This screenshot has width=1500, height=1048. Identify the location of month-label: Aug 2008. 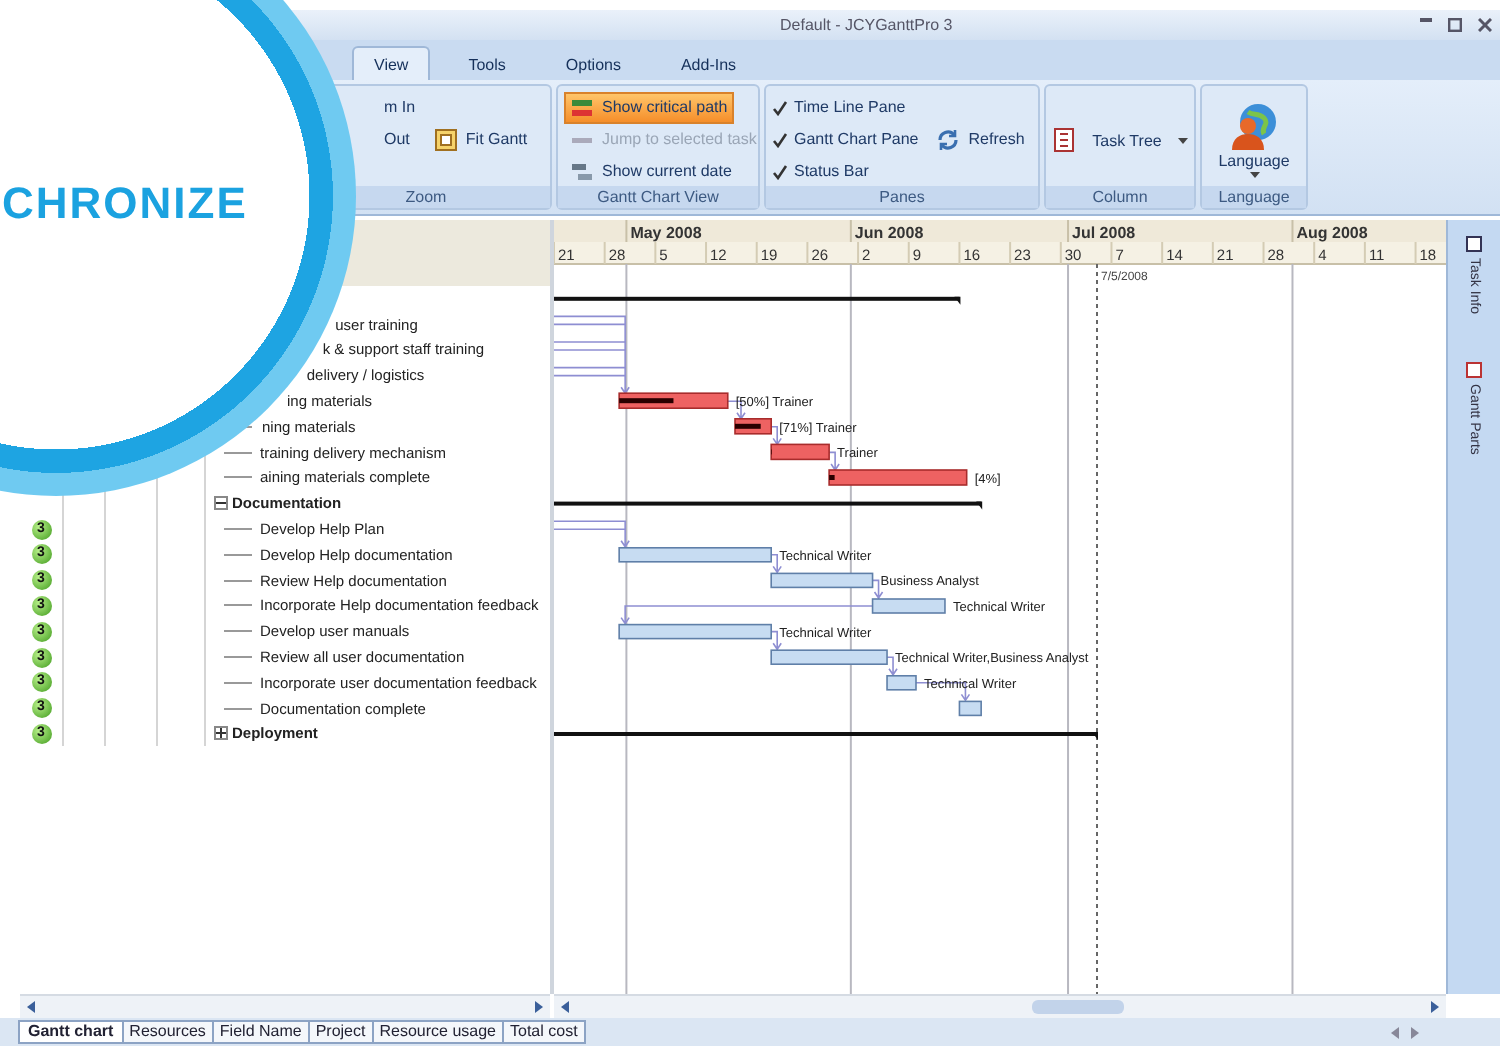
(1332, 233).